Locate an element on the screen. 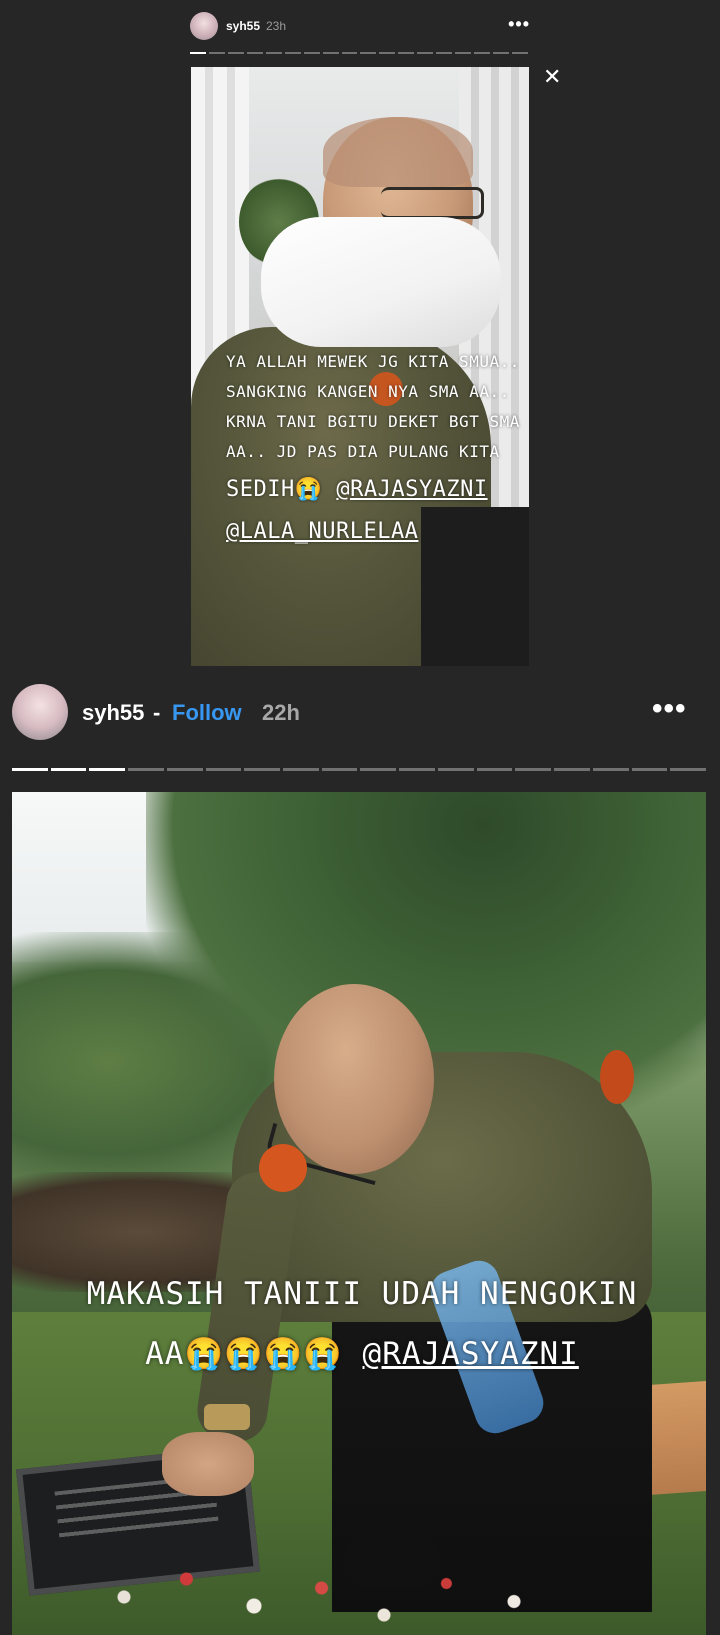 This screenshot has height=1635, width=720. caption-line: SEDIH😭 @RAJASYAZNI is located at coordinates (376, 490).